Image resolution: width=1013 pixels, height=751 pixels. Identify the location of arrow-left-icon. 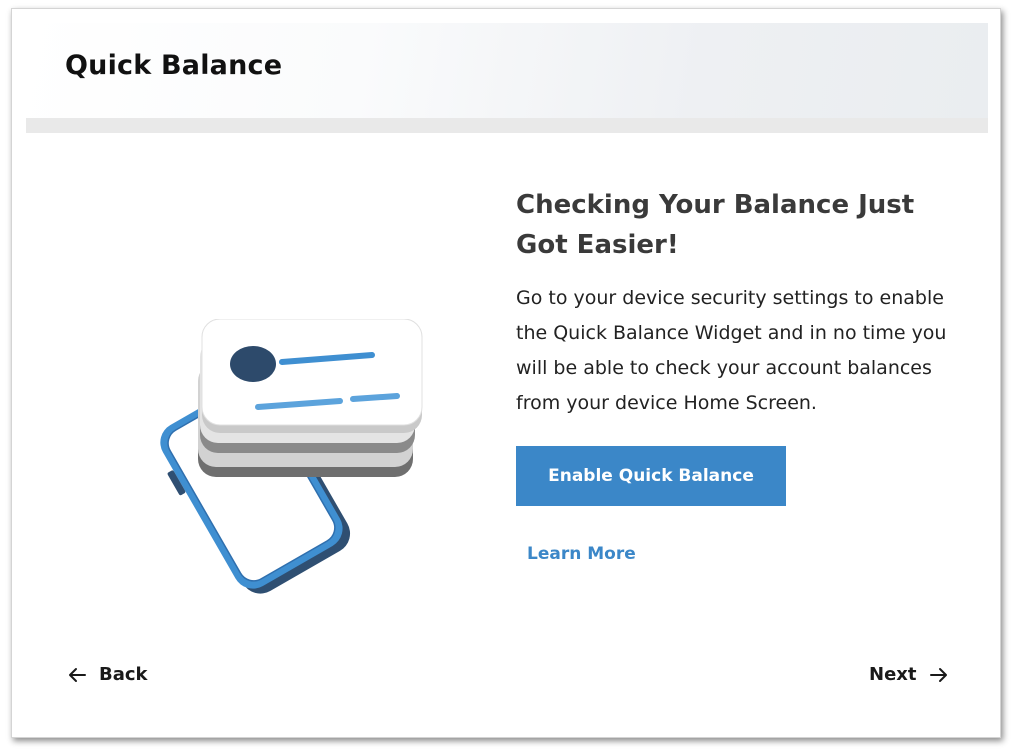
(77, 675).